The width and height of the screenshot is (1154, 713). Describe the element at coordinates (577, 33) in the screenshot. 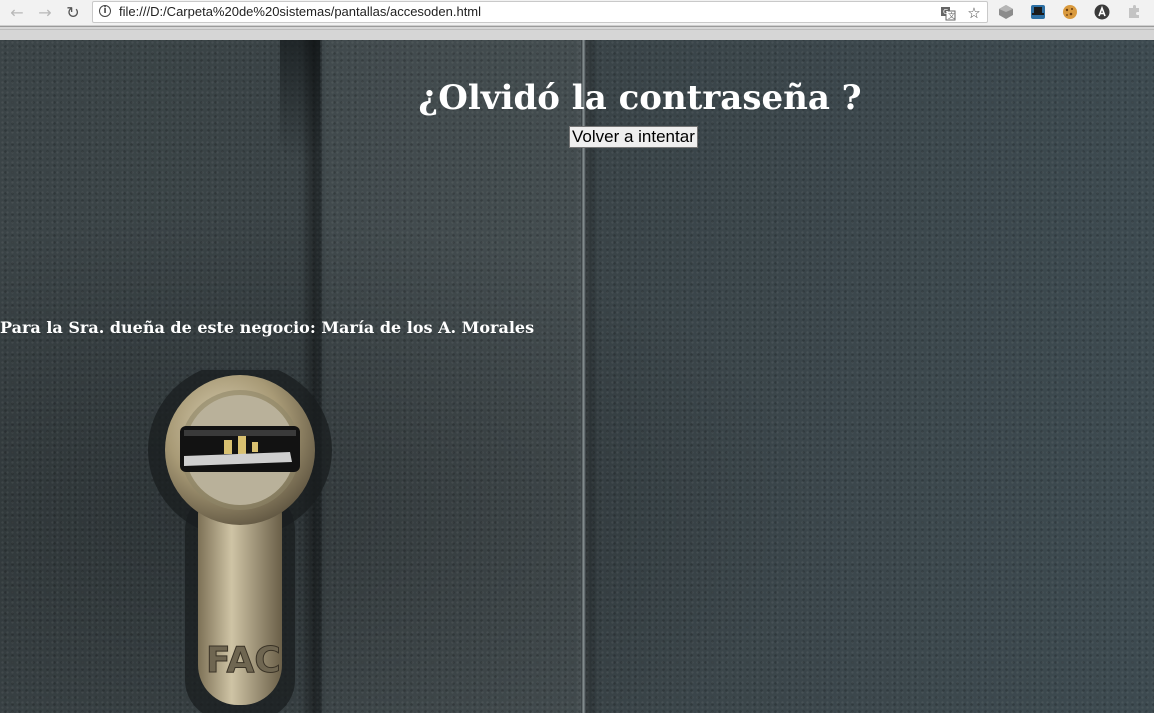

I see `toolbar-border` at that location.